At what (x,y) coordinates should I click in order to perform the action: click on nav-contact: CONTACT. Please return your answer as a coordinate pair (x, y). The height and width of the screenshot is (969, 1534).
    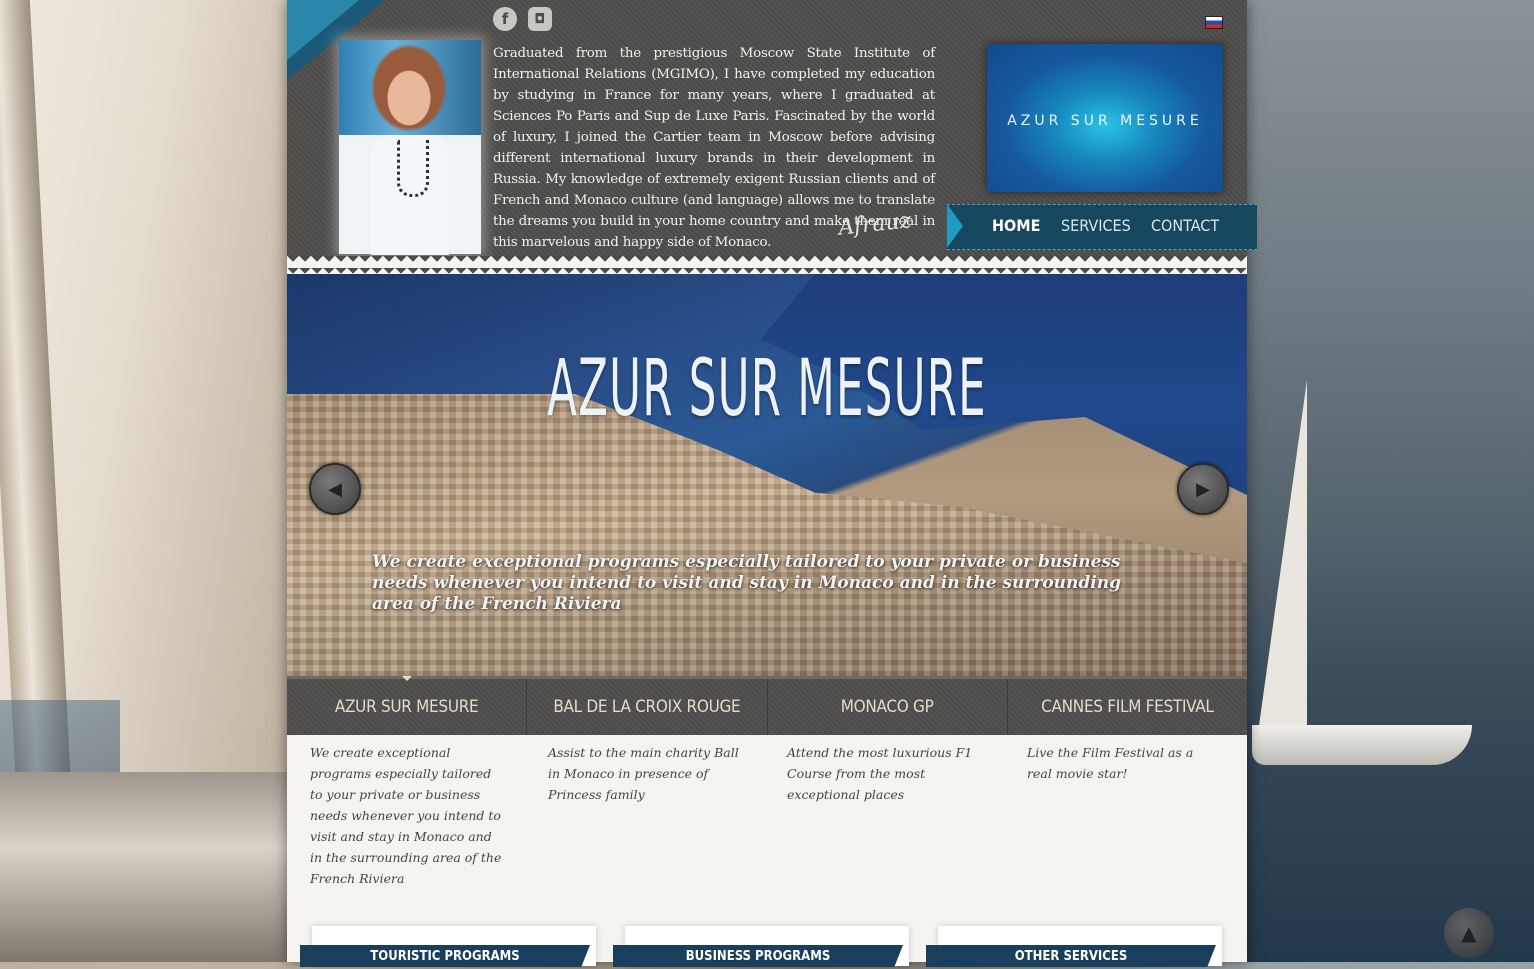
    Looking at the image, I should click on (1185, 225).